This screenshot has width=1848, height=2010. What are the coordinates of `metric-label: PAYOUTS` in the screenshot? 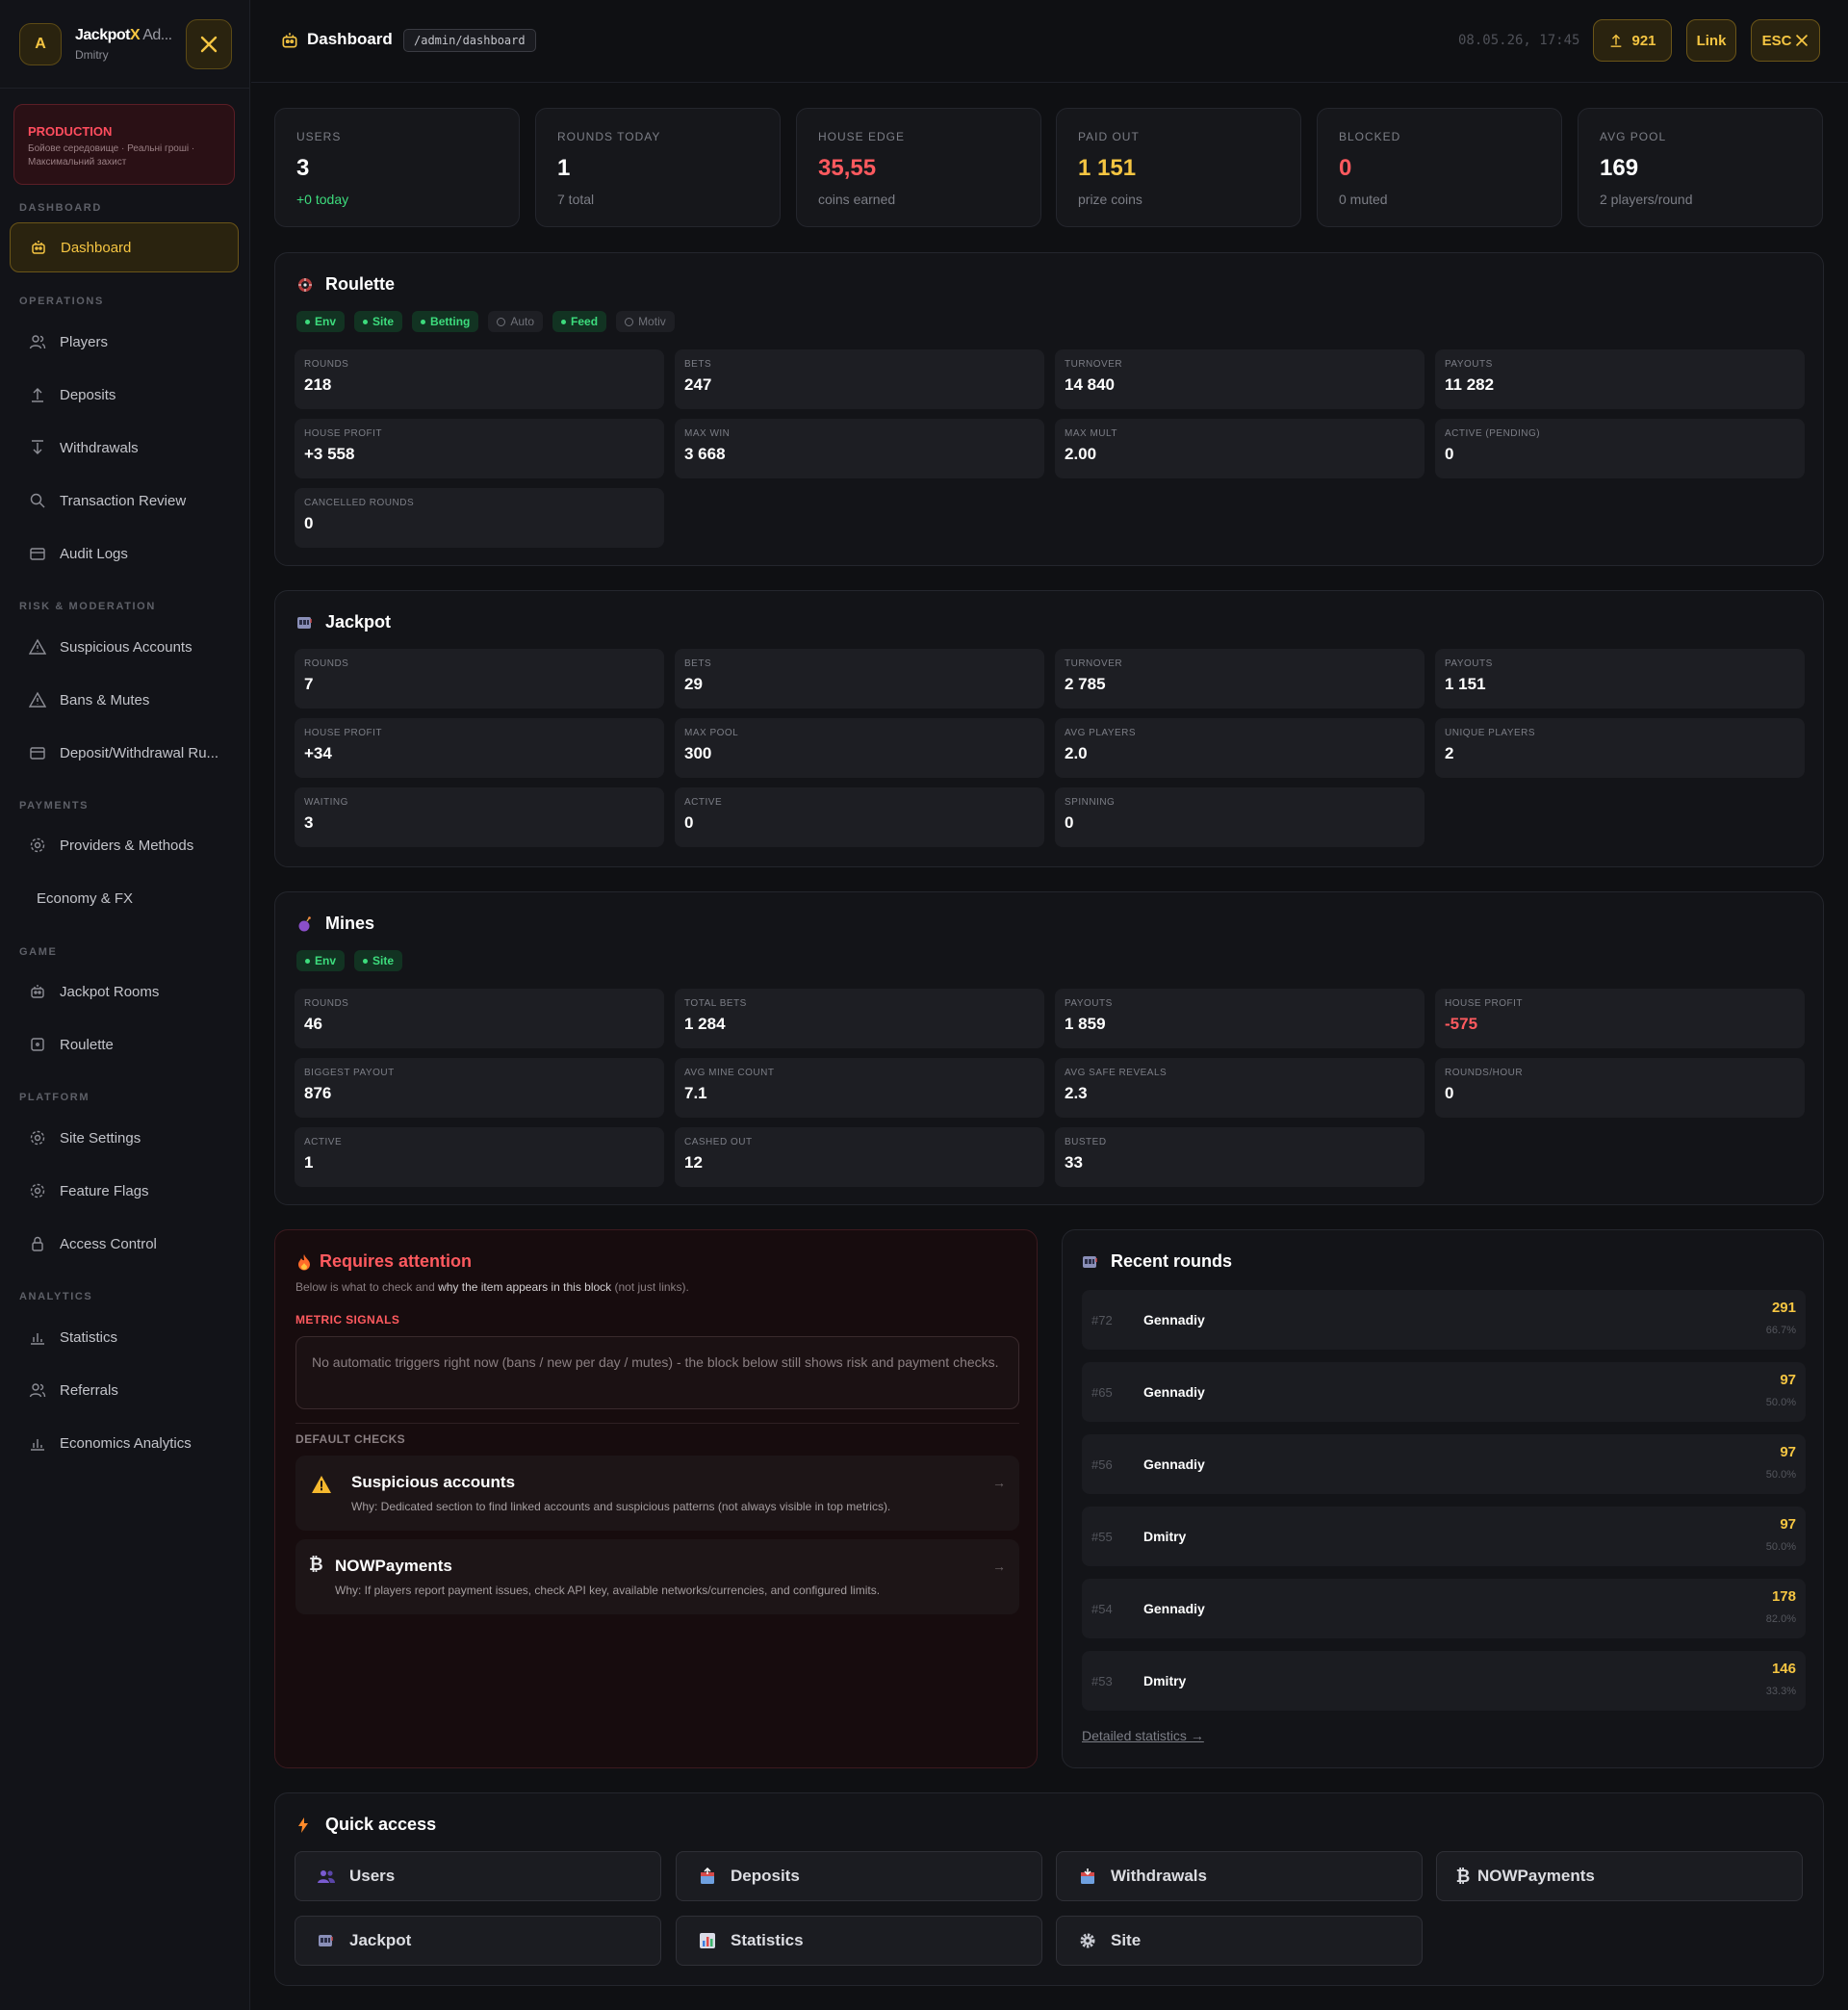 It's located at (1469, 663).